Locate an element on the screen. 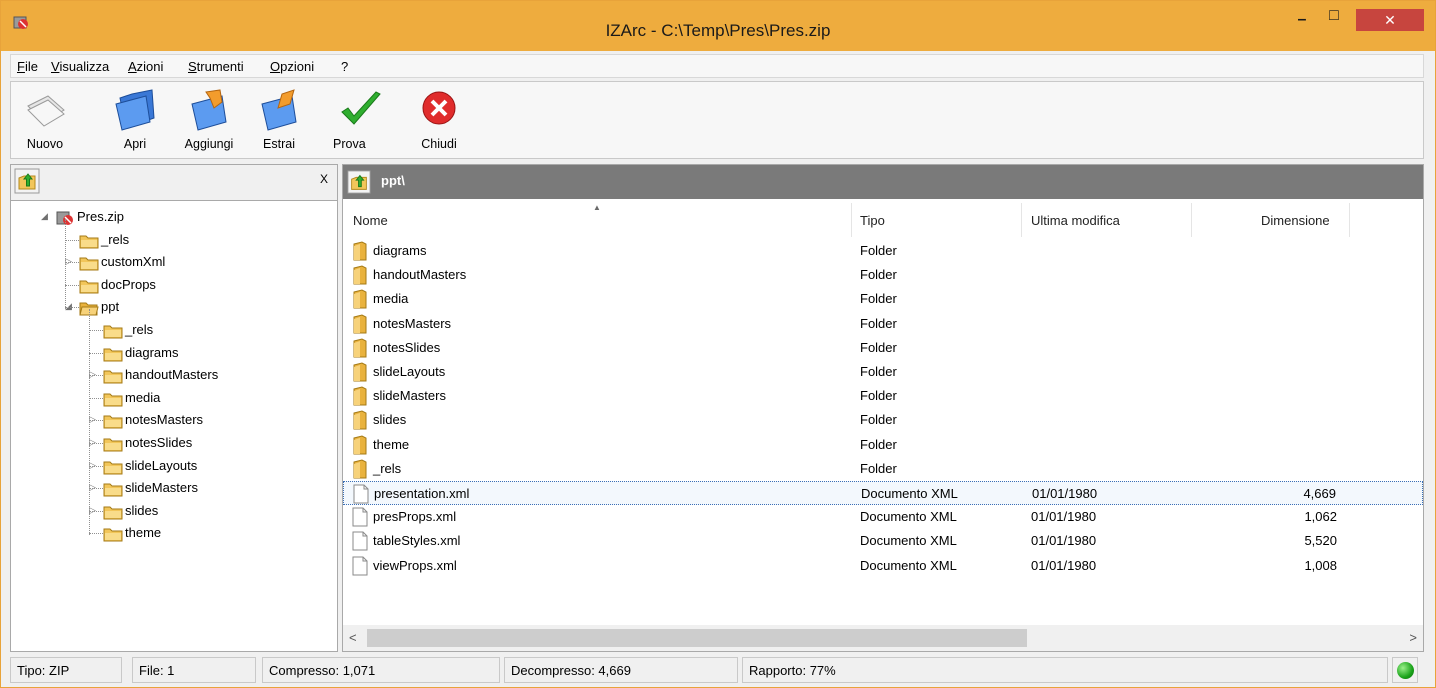 The width and height of the screenshot is (1436, 688). chiudi-button: Chiudi is located at coordinates (439, 123).